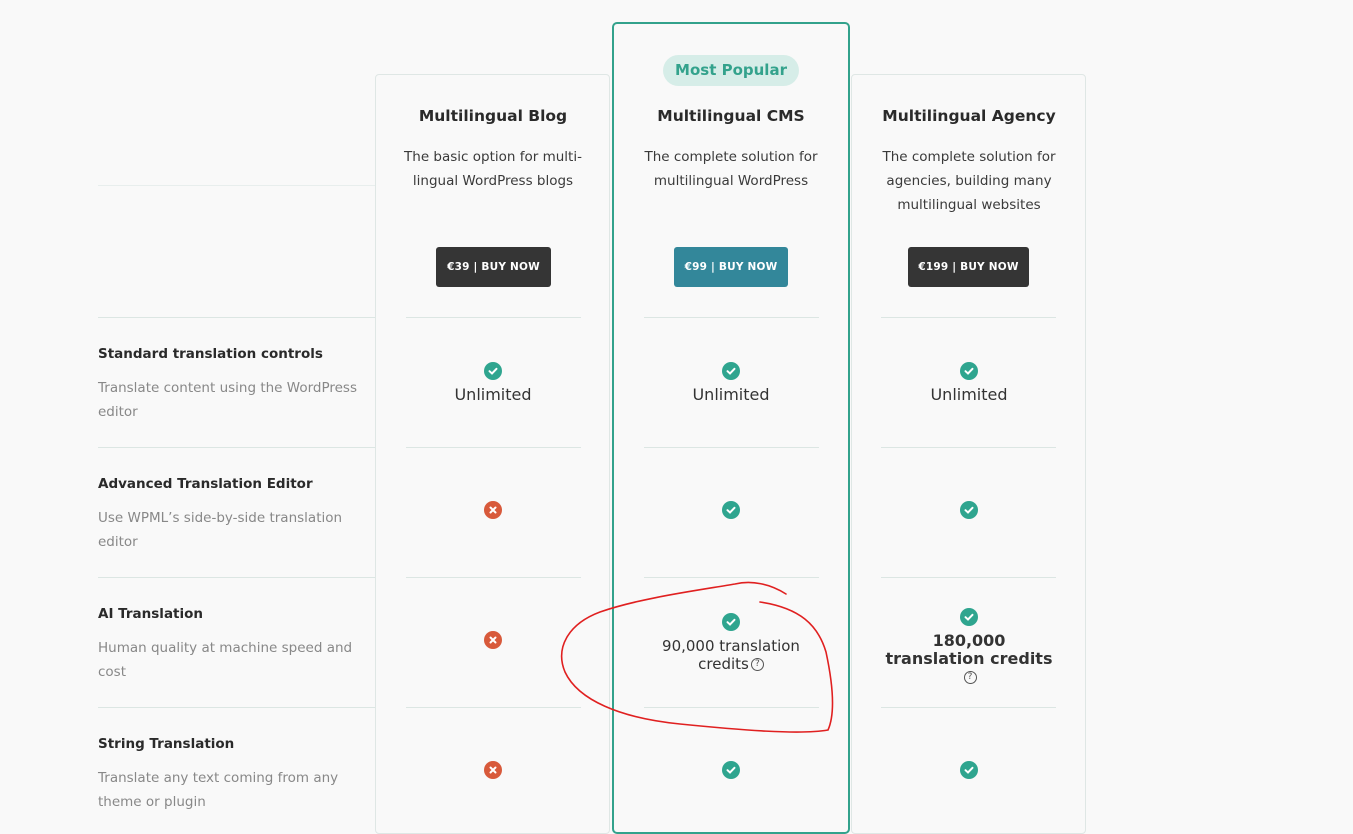 This screenshot has height=834, width=1353. Describe the element at coordinates (210, 354) in the screenshot. I see `feature-title: Standard translation controls` at that location.